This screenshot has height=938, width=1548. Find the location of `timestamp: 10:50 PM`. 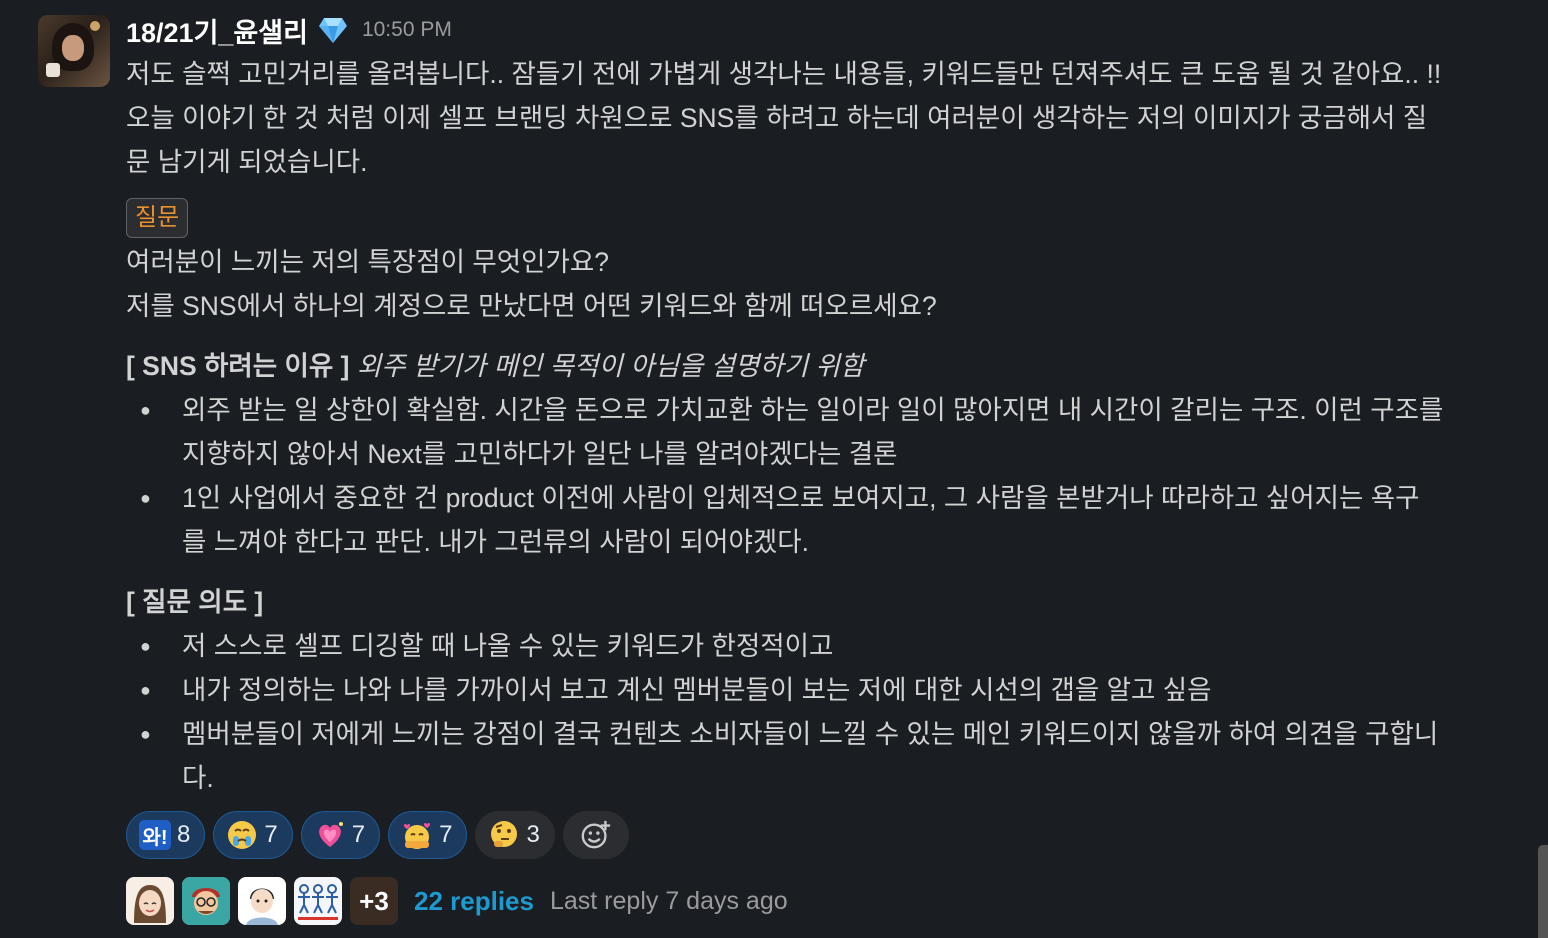

timestamp: 10:50 PM is located at coordinates (407, 30).